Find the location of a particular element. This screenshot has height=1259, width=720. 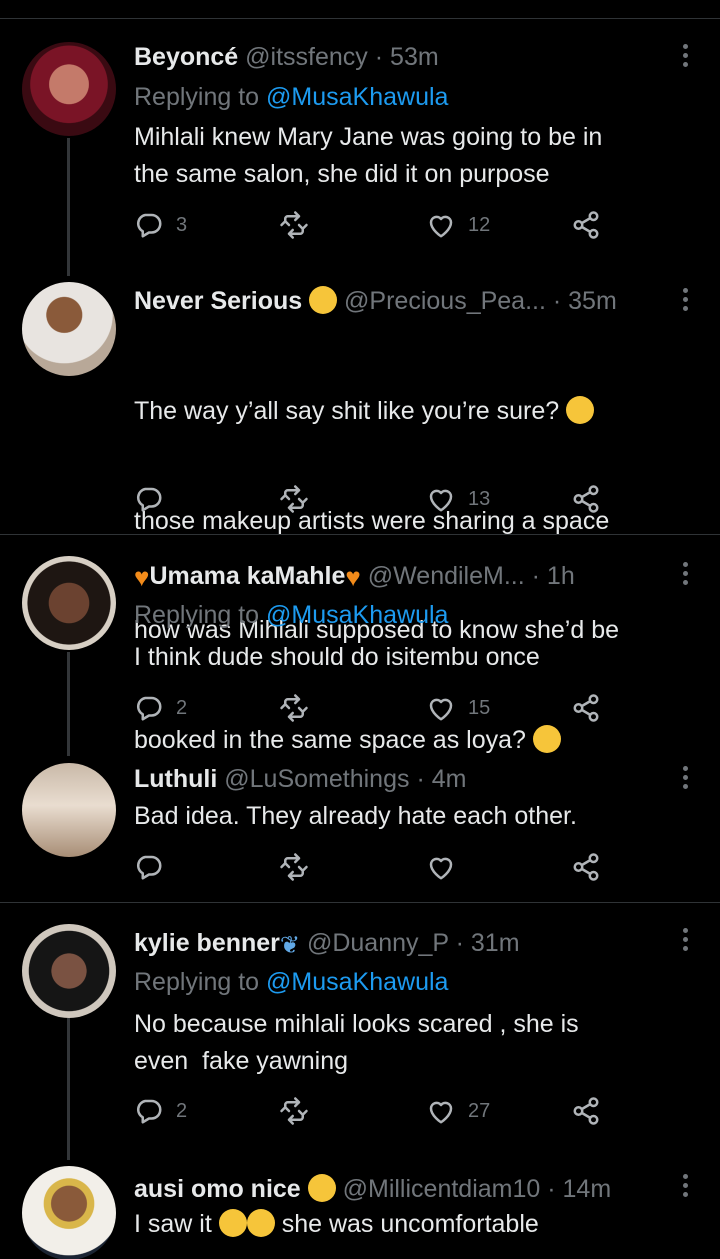

handle: @itssfency is located at coordinates (306, 57).